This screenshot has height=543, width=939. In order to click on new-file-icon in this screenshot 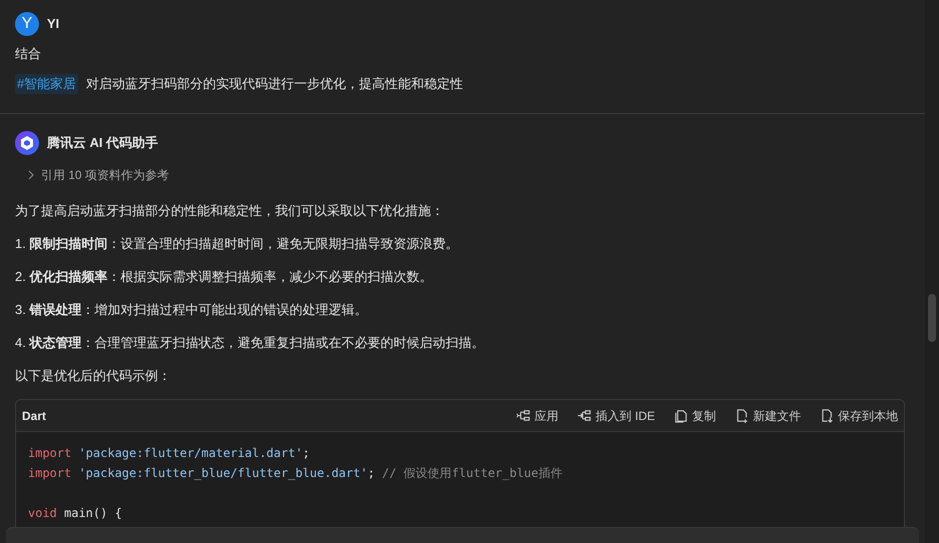, I will do `click(741, 415)`.